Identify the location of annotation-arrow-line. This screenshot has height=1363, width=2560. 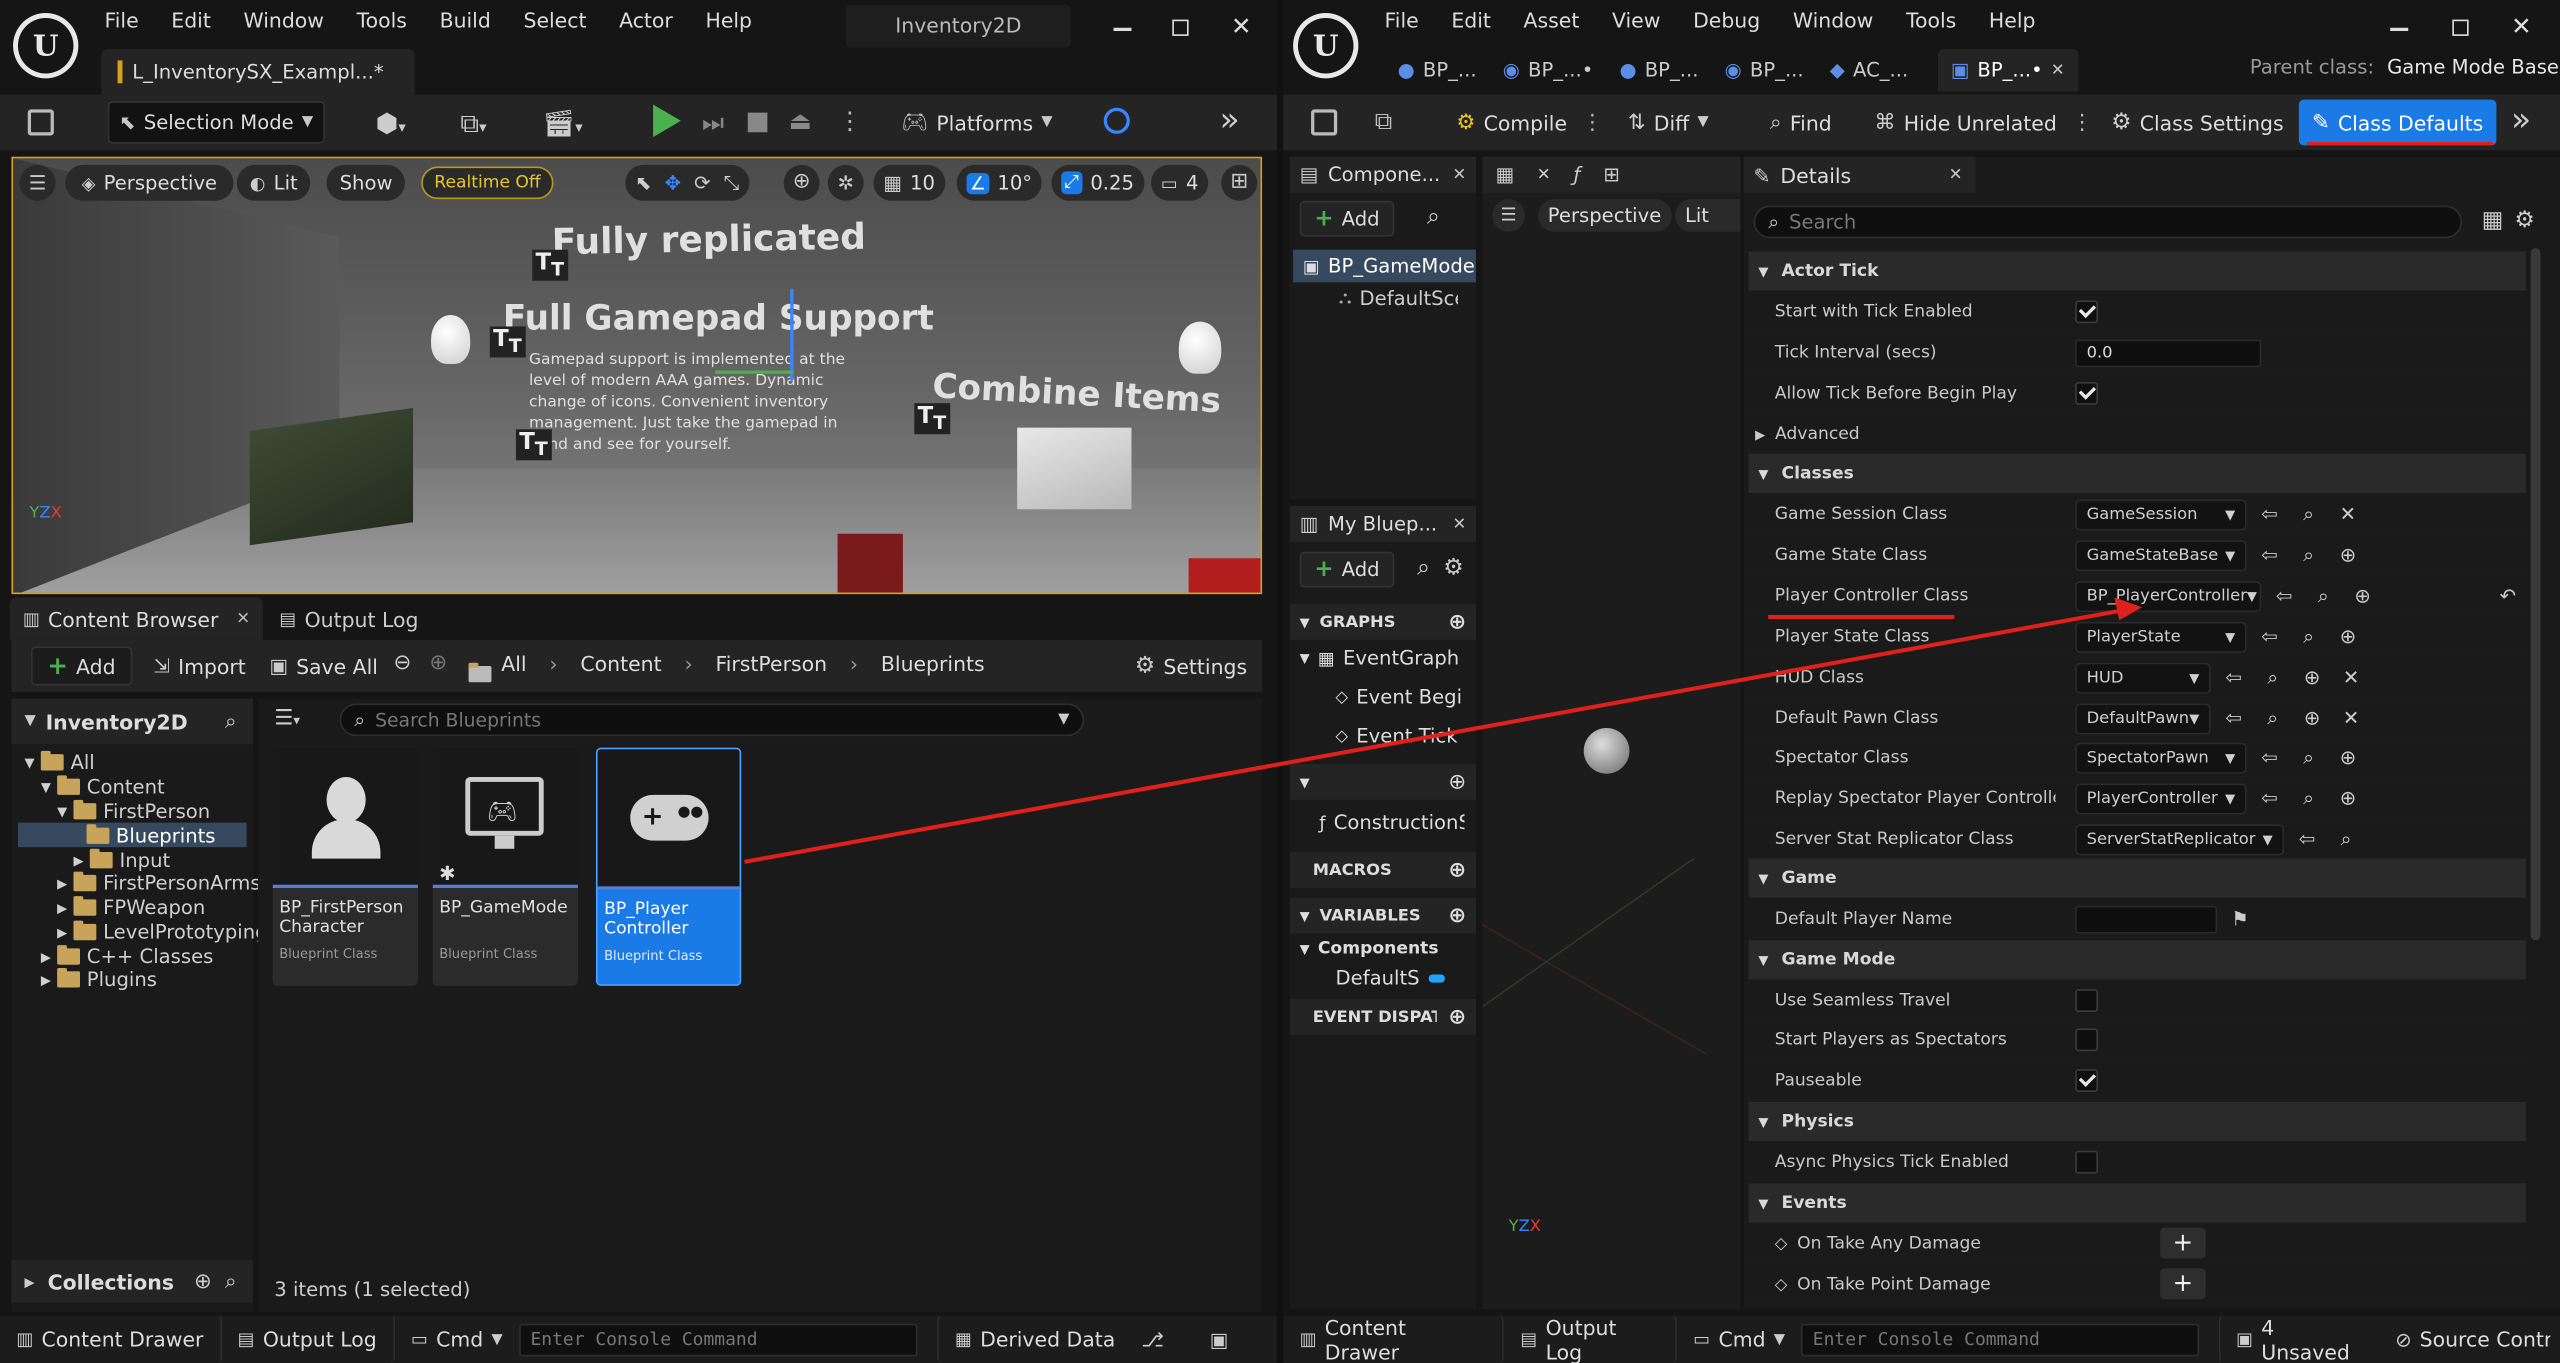
(1438, 735).